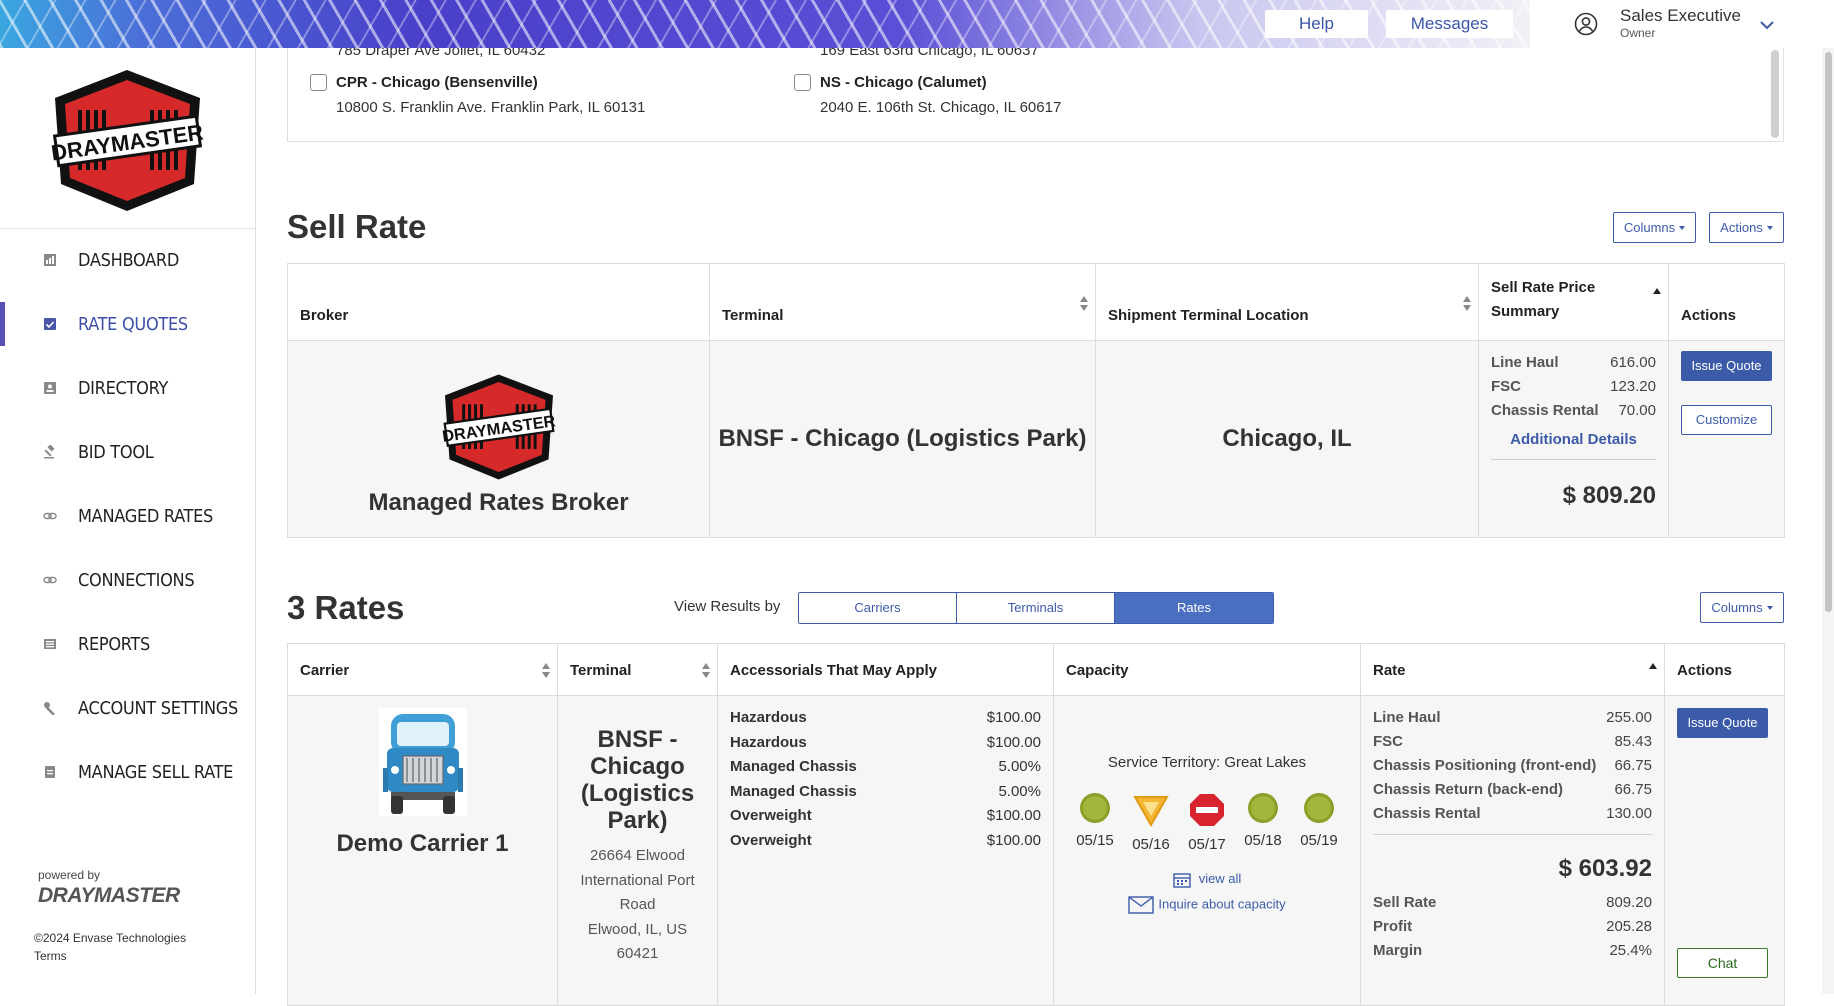 This screenshot has width=1834, height=1006. I want to click on capacity-limited-icon, so click(1151, 812).